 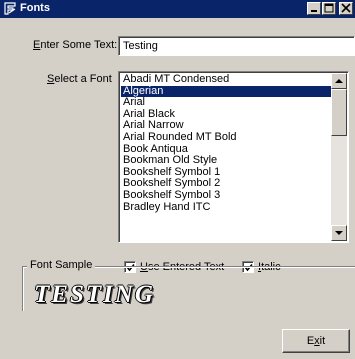 I want to click on fonts-app-icon, so click(x=10, y=8).